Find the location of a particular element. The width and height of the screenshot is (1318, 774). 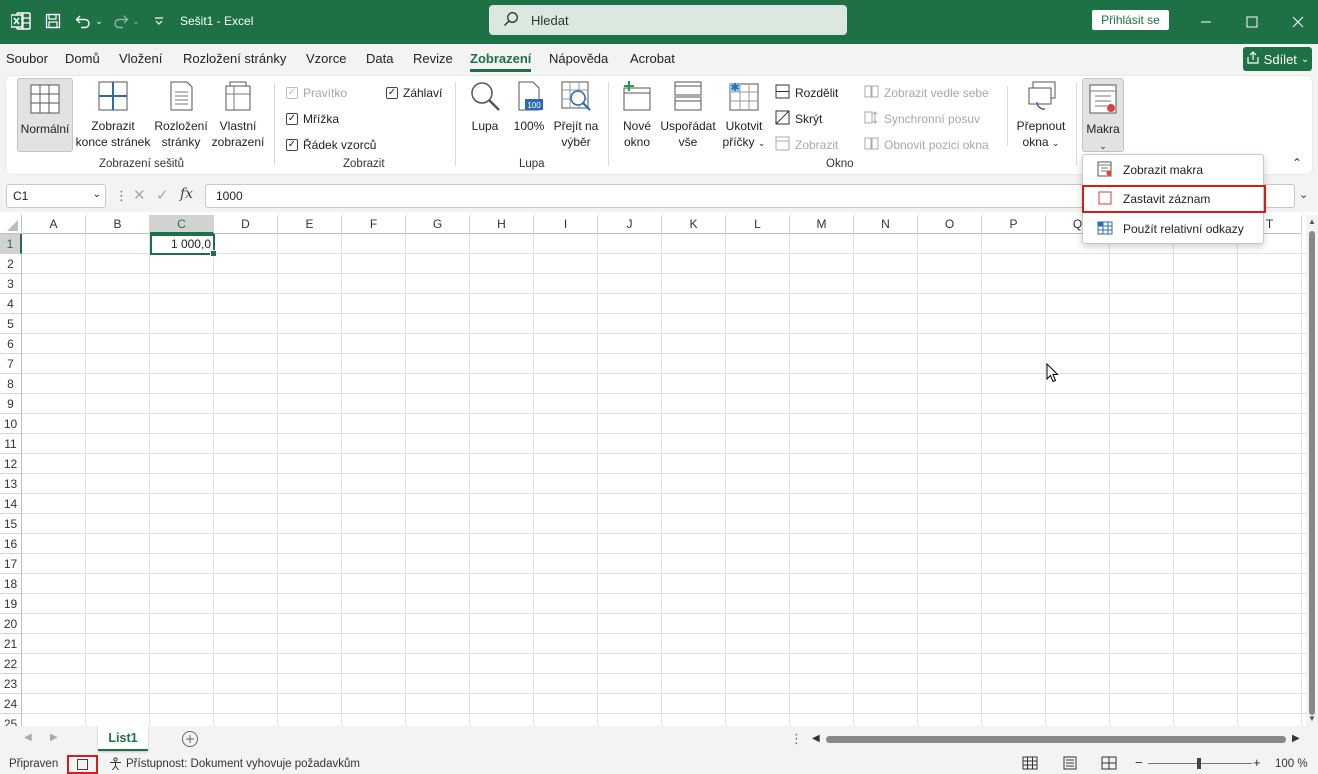

tab-domu: Domů is located at coordinates (82, 58).